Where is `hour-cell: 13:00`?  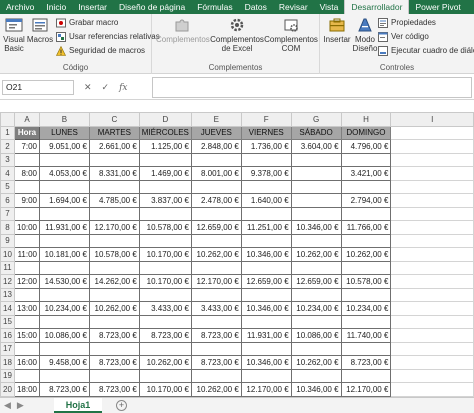 hour-cell: 13:00 is located at coordinates (27, 308).